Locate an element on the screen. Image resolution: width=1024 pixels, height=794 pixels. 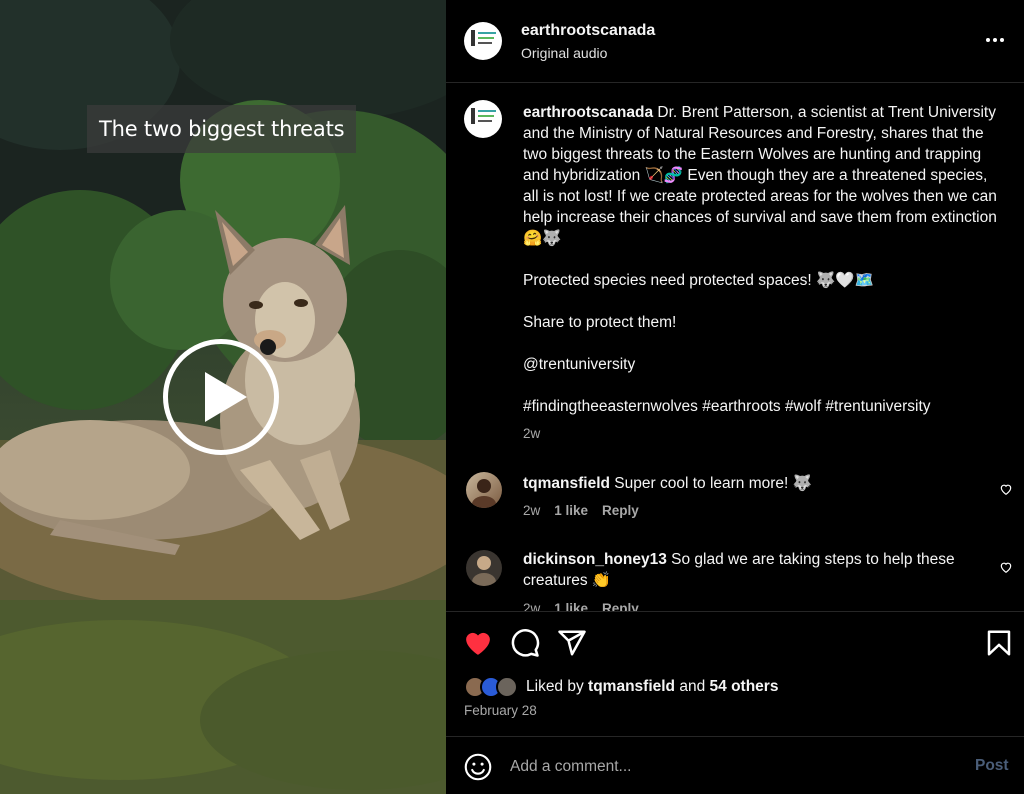
liker-username: tqmansfield is located at coordinates (631, 686).